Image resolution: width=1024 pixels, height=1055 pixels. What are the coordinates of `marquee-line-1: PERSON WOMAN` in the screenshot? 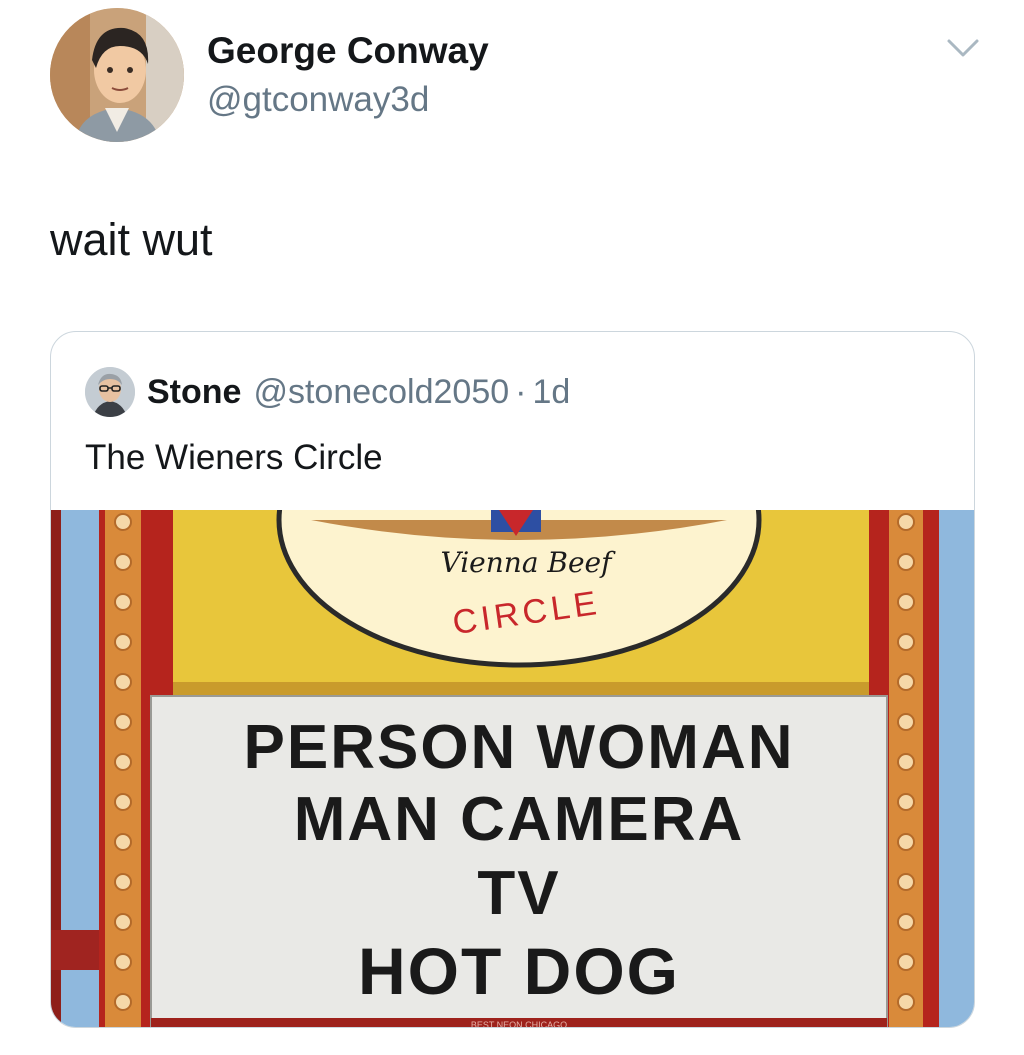 It's located at (519, 747).